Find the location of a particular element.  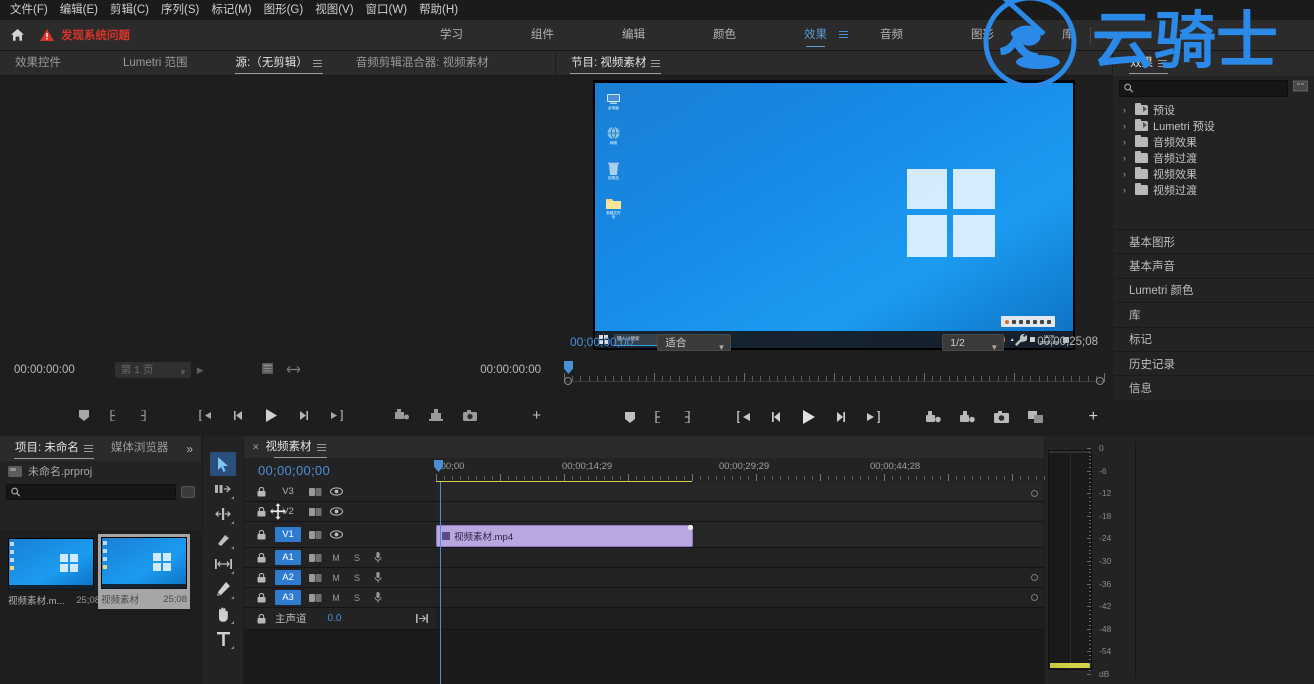

razor-tool is located at coordinates (223, 539).